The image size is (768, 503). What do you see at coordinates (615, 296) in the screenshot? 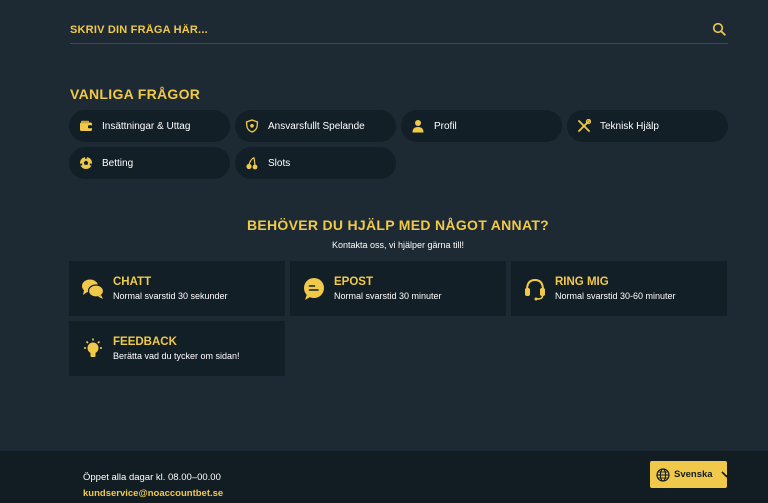
I see `contact-desc: Normal svarstid 30-60 minuter` at bounding box center [615, 296].